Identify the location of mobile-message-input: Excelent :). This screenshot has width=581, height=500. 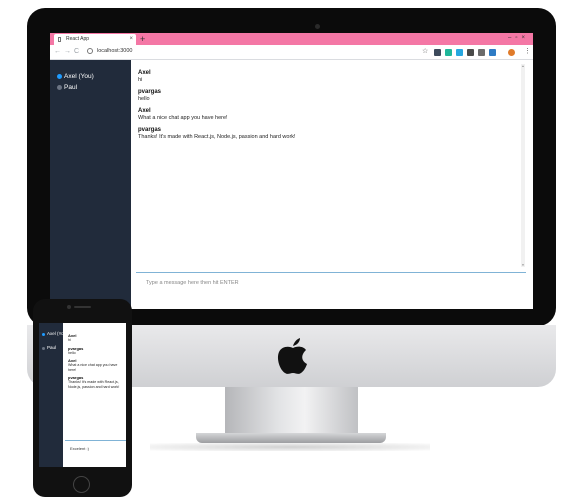
(95, 450).